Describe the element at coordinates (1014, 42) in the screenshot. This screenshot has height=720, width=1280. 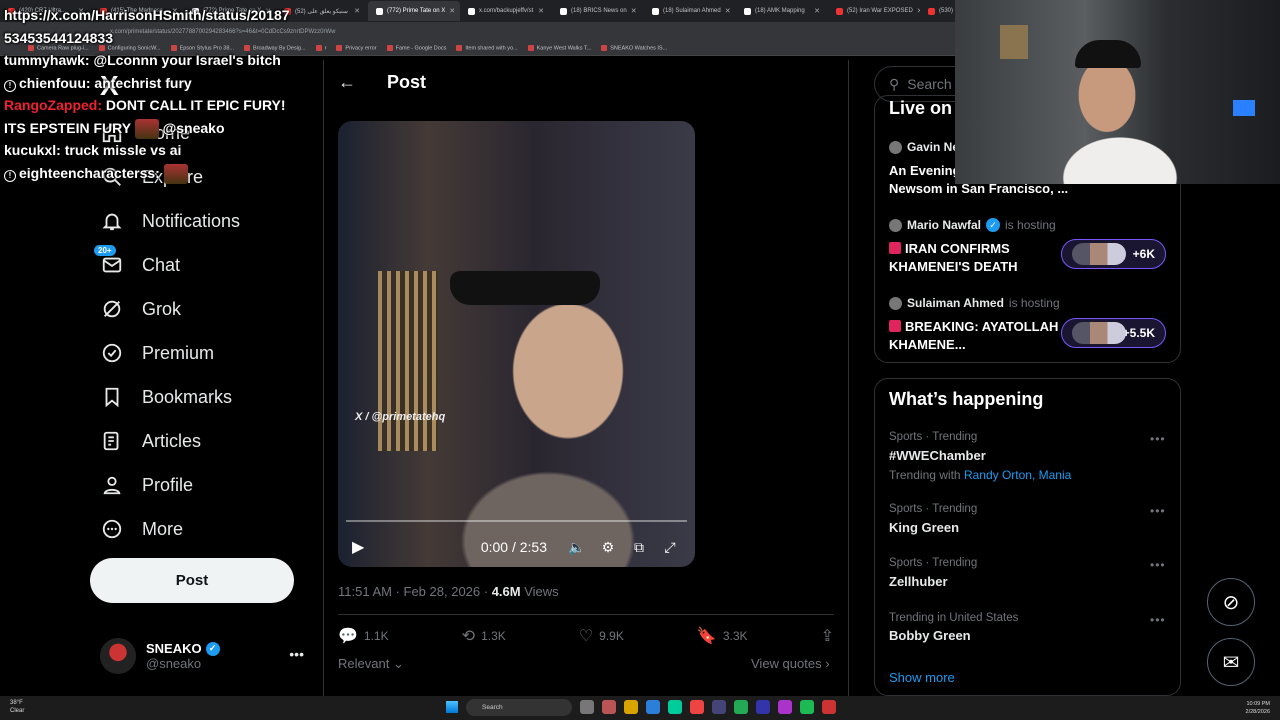
I see `webcam-background` at that location.